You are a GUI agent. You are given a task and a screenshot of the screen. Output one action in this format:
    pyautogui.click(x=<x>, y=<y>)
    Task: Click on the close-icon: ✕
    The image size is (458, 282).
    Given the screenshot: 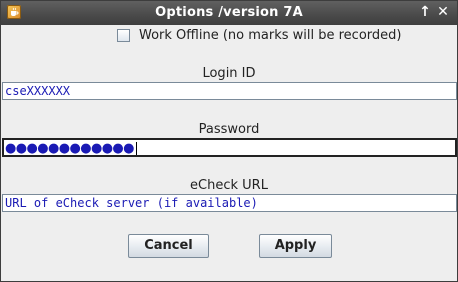 What is the action you would take?
    pyautogui.click(x=443, y=12)
    